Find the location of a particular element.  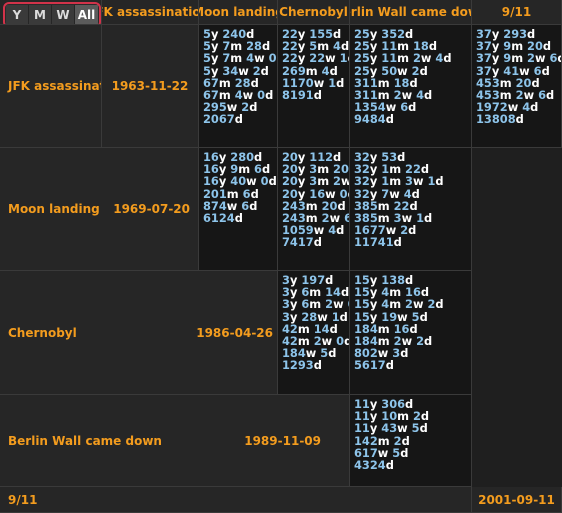

row-label: Moon landing 1969-07-20 is located at coordinates (99, 209).